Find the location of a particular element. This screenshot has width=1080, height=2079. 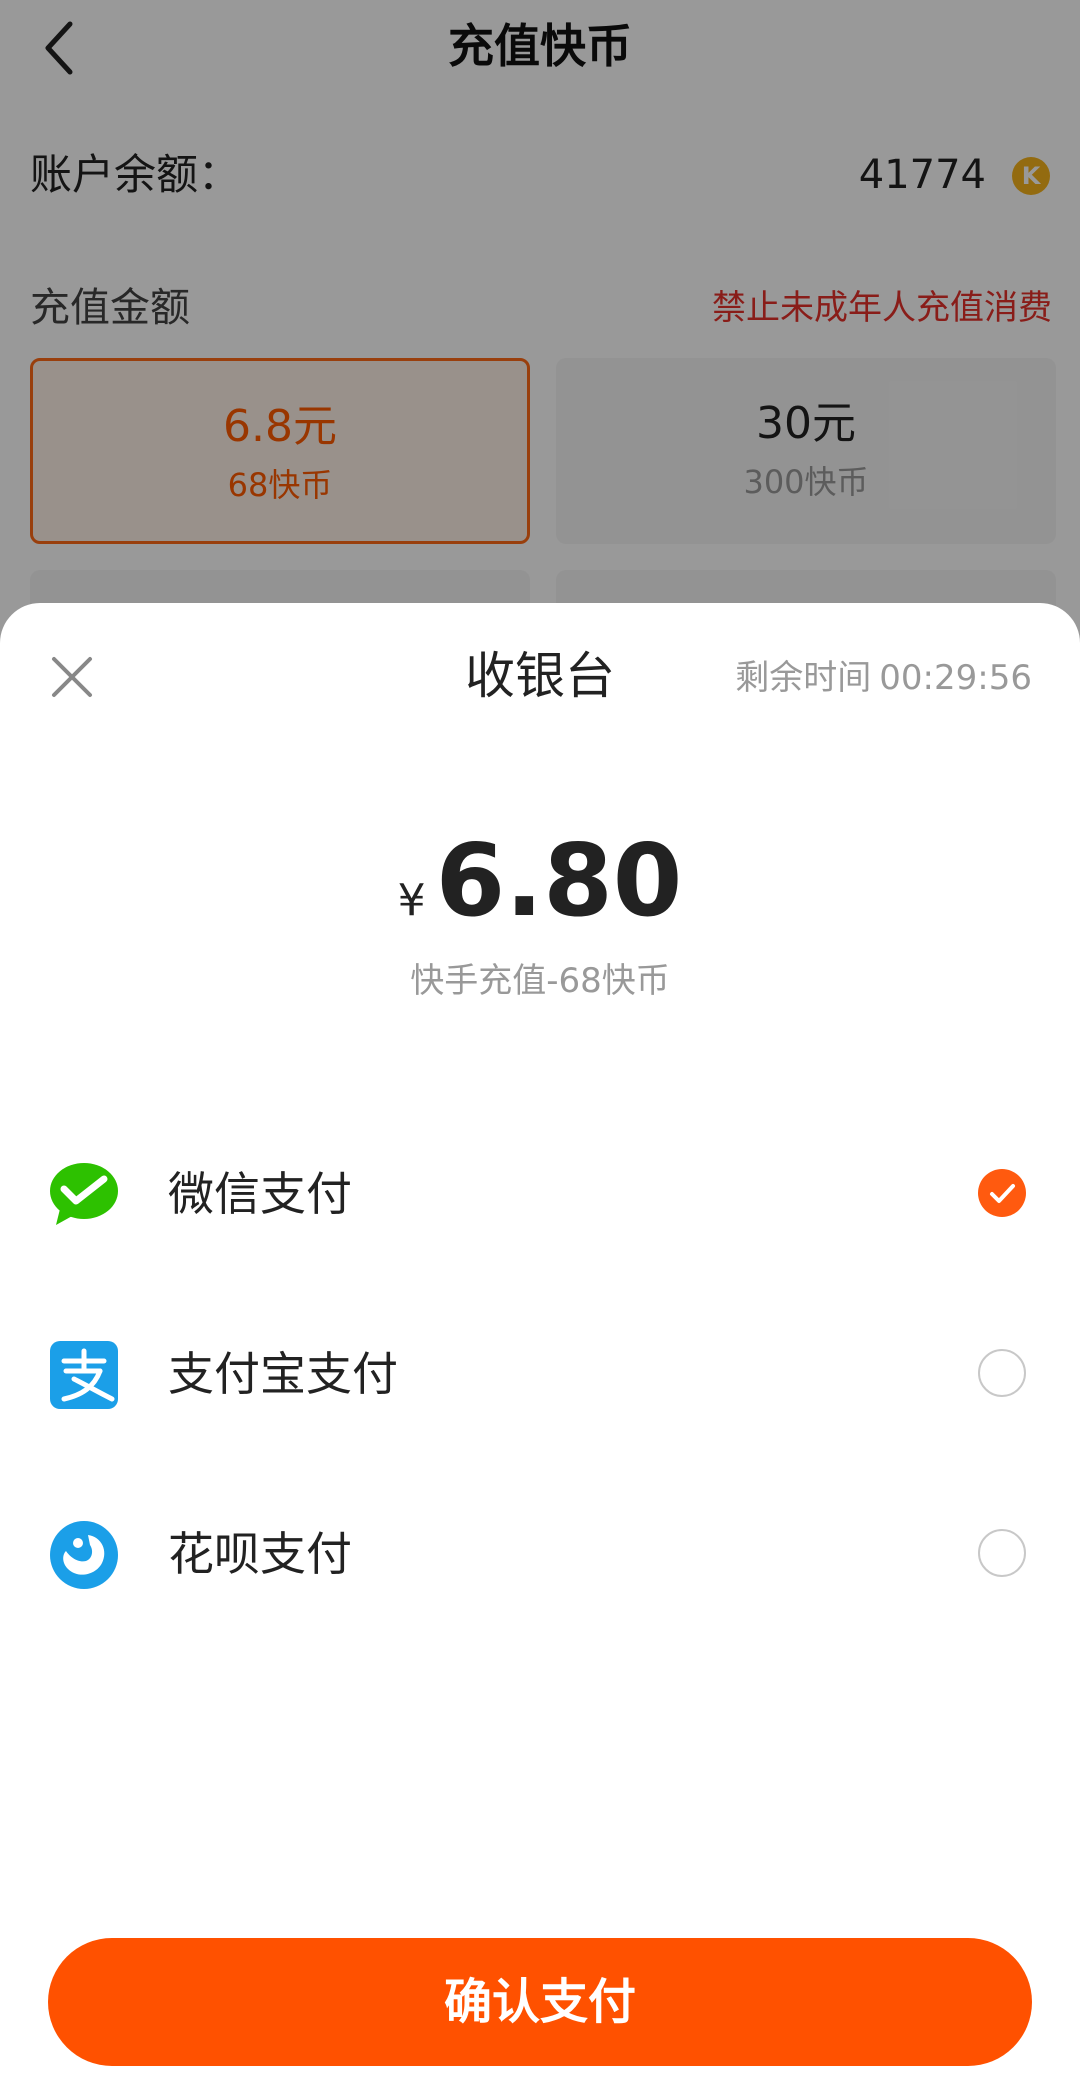

payment-amount: 6.80 is located at coordinates (559, 880).